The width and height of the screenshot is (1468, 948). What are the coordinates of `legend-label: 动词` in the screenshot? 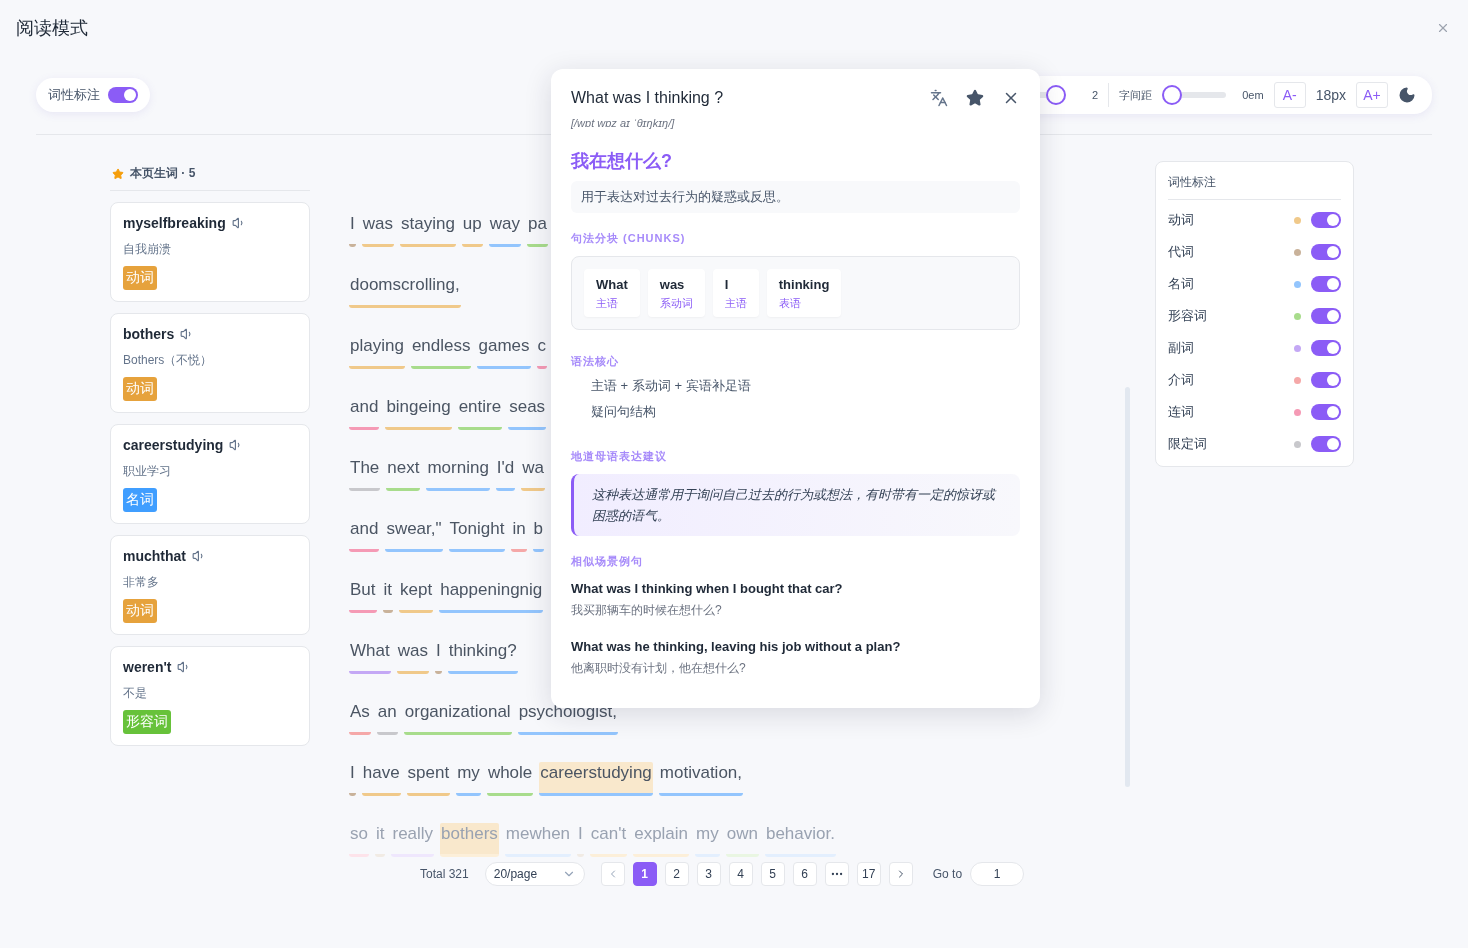 It's located at (1181, 220).